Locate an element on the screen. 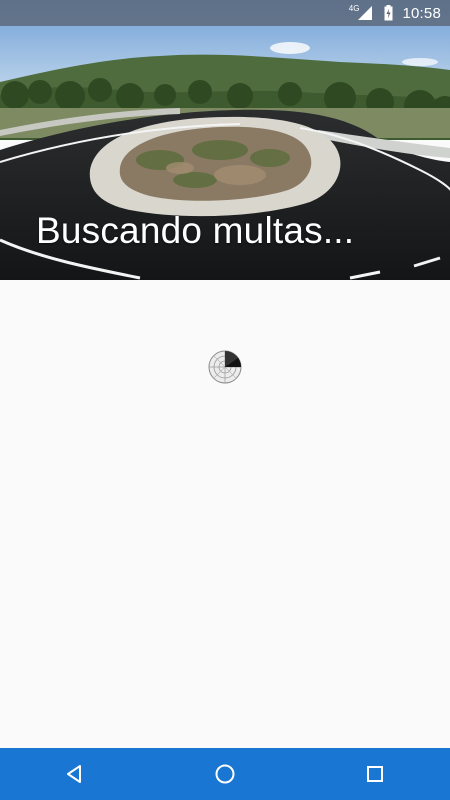 This screenshot has width=450, height=800. radar-loading-icon is located at coordinates (225, 367).